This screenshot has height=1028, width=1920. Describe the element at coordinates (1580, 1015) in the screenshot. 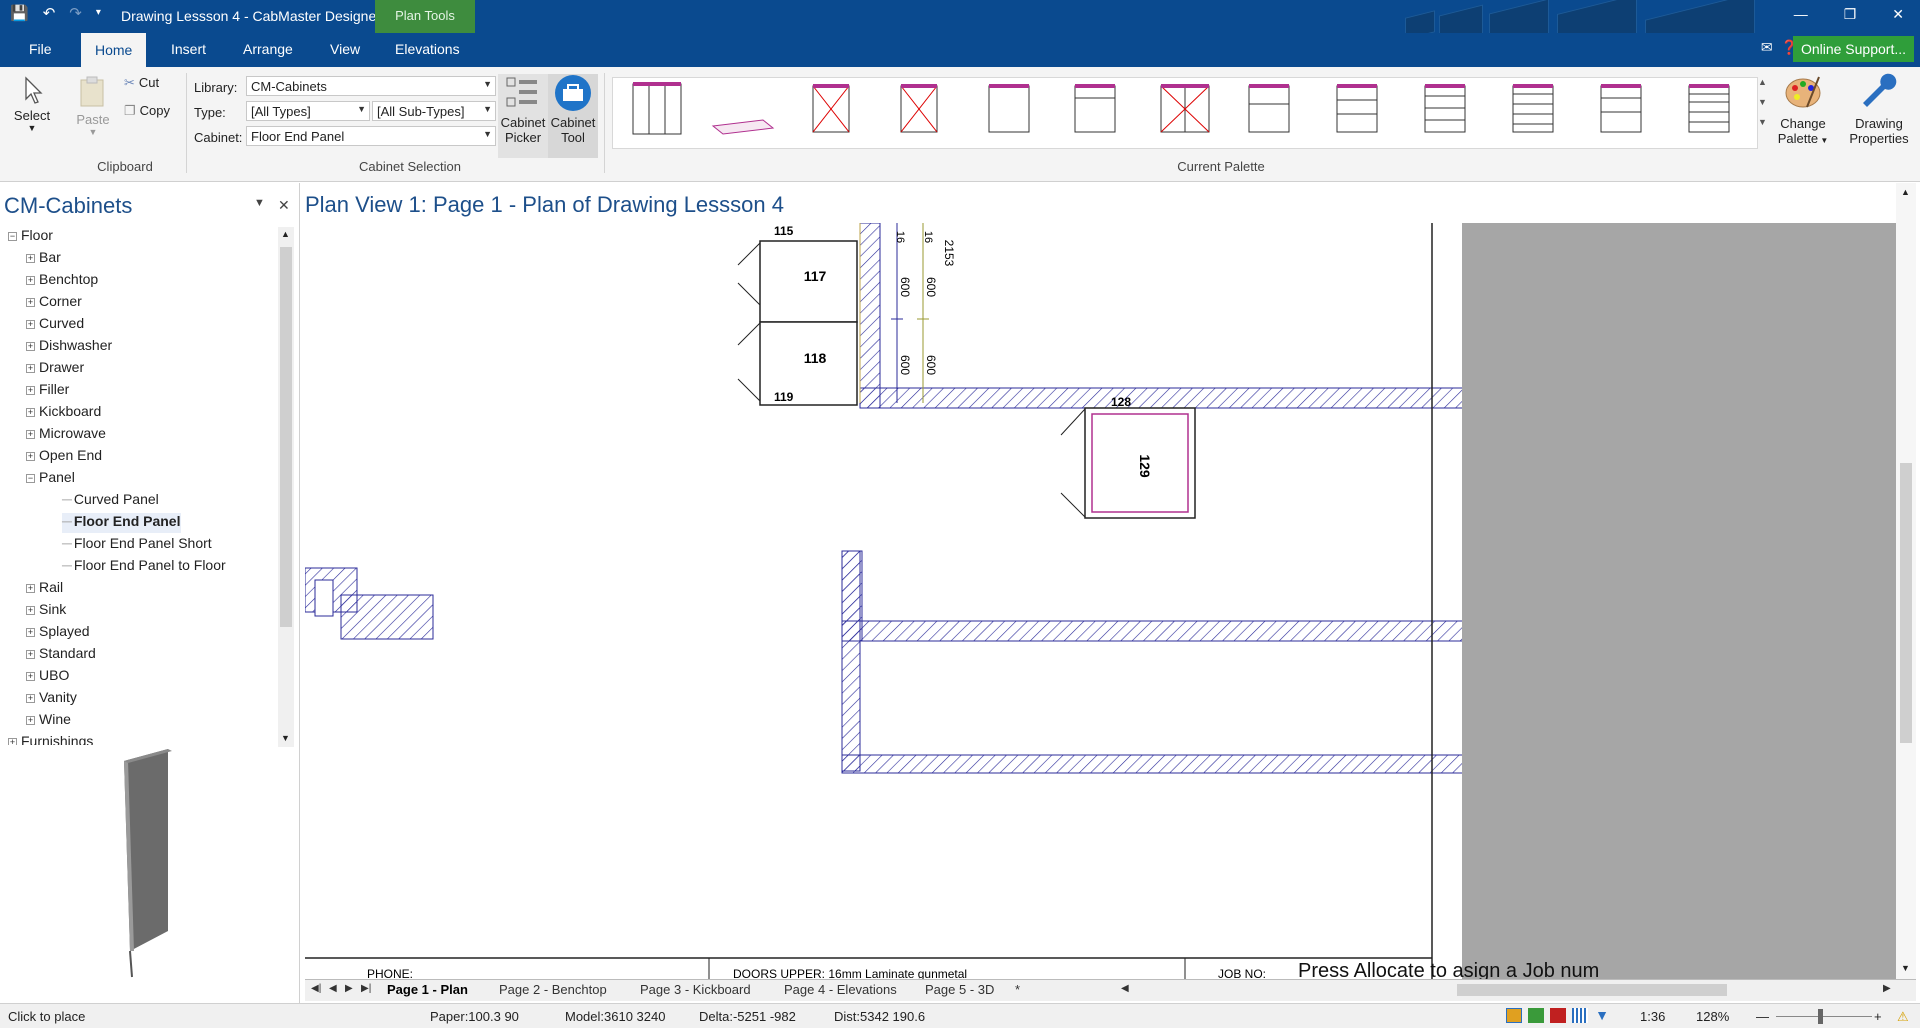

I see `grid-toggle-icon` at that location.